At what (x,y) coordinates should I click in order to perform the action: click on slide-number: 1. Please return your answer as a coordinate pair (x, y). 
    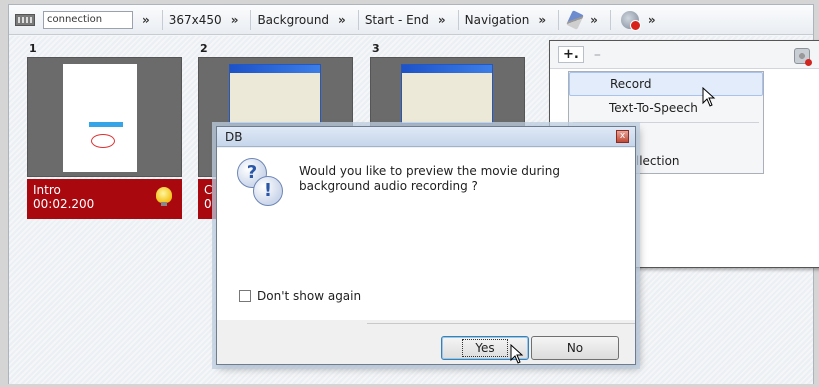
    Looking at the image, I should click on (33, 48).